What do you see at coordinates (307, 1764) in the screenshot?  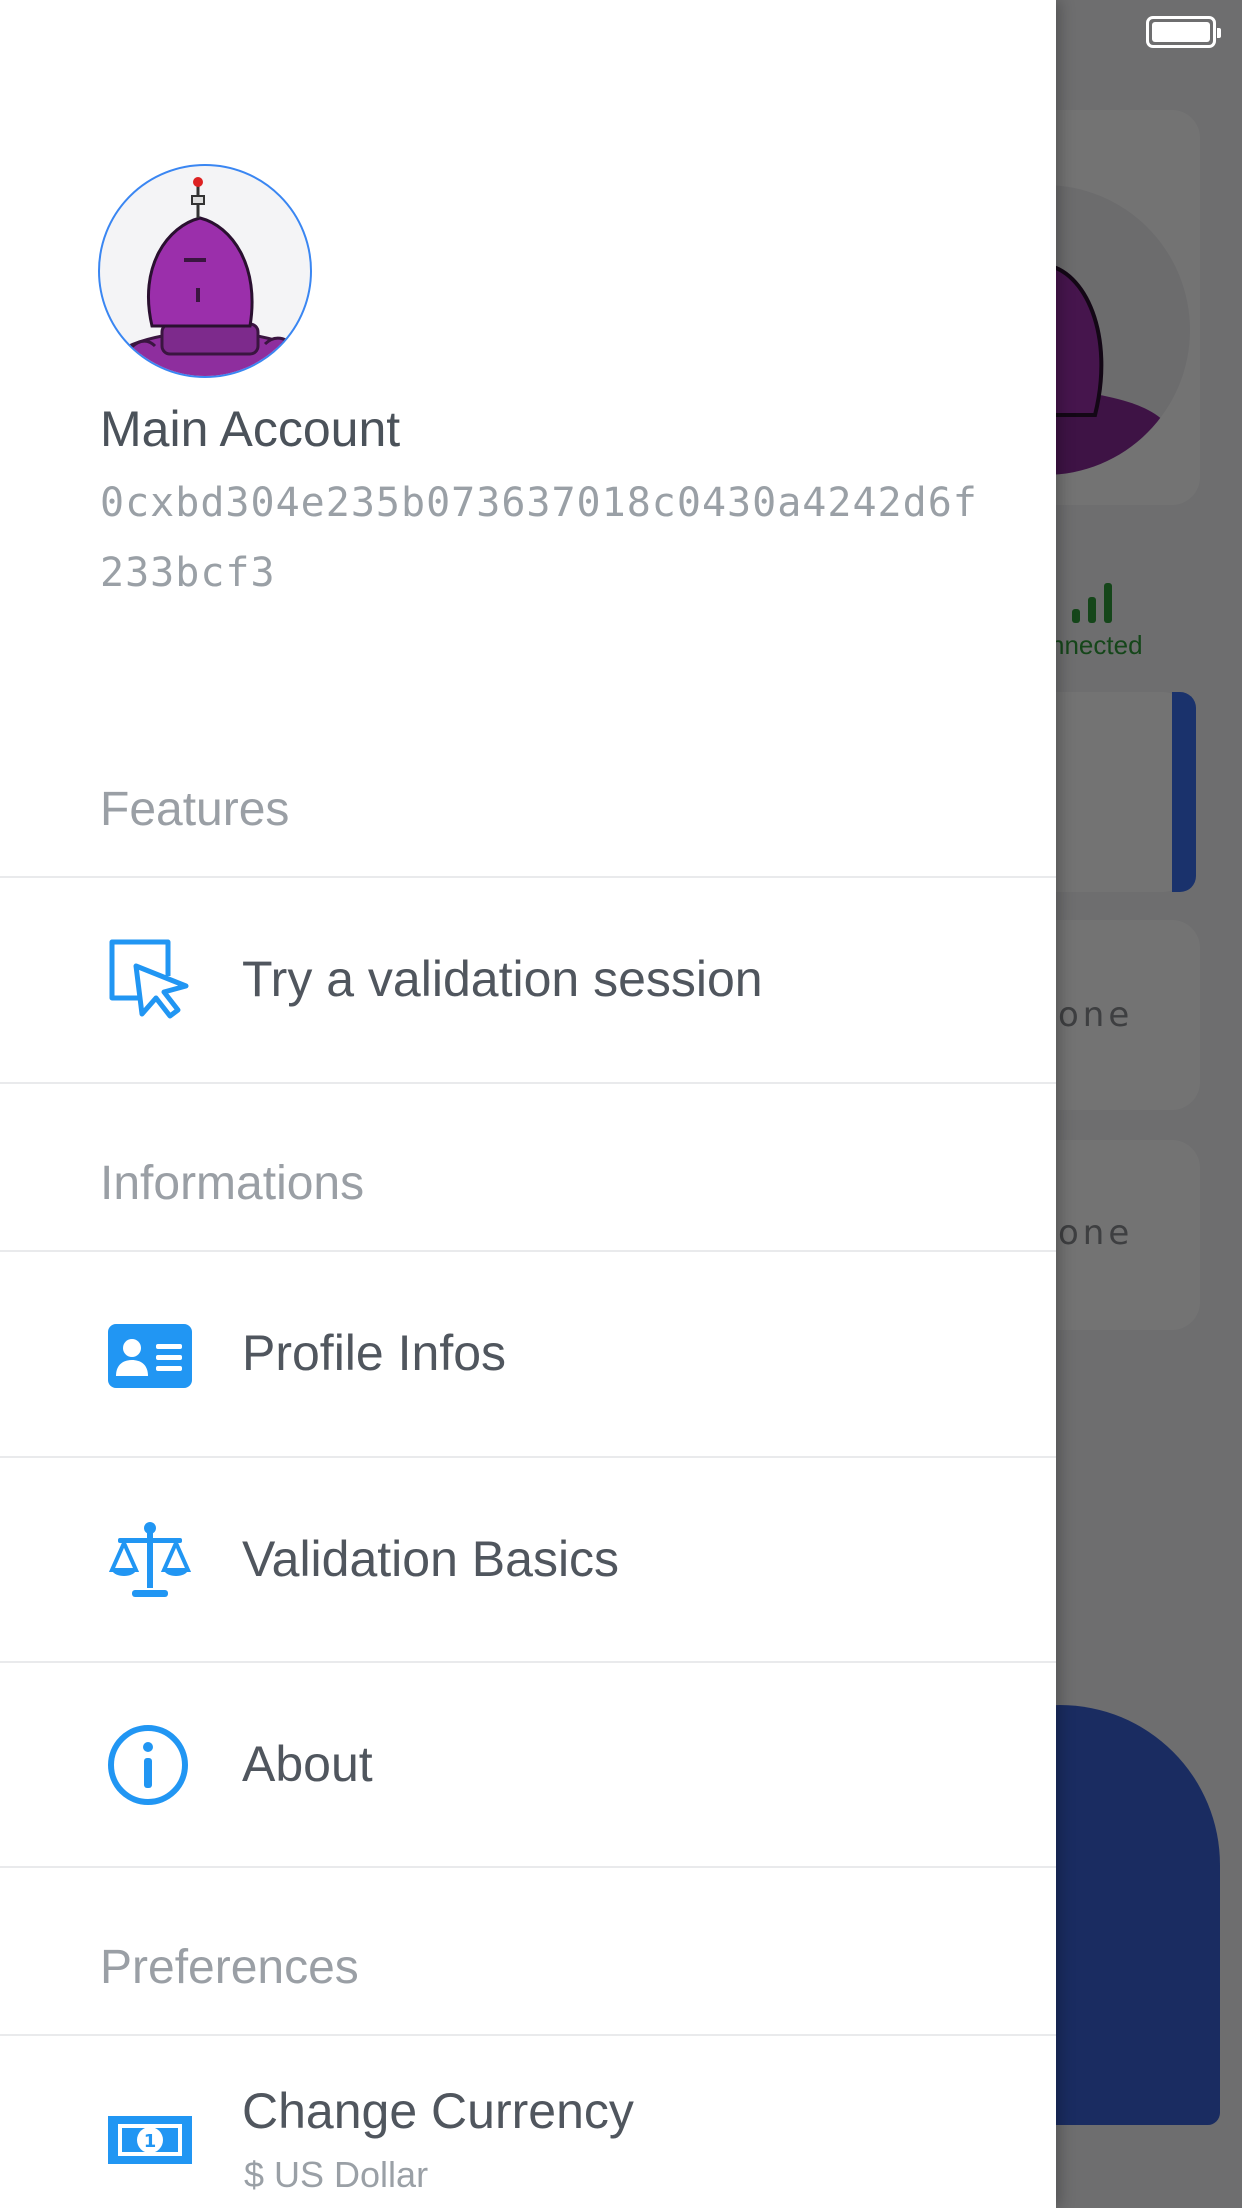 I see `menu-item-label: About` at bounding box center [307, 1764].